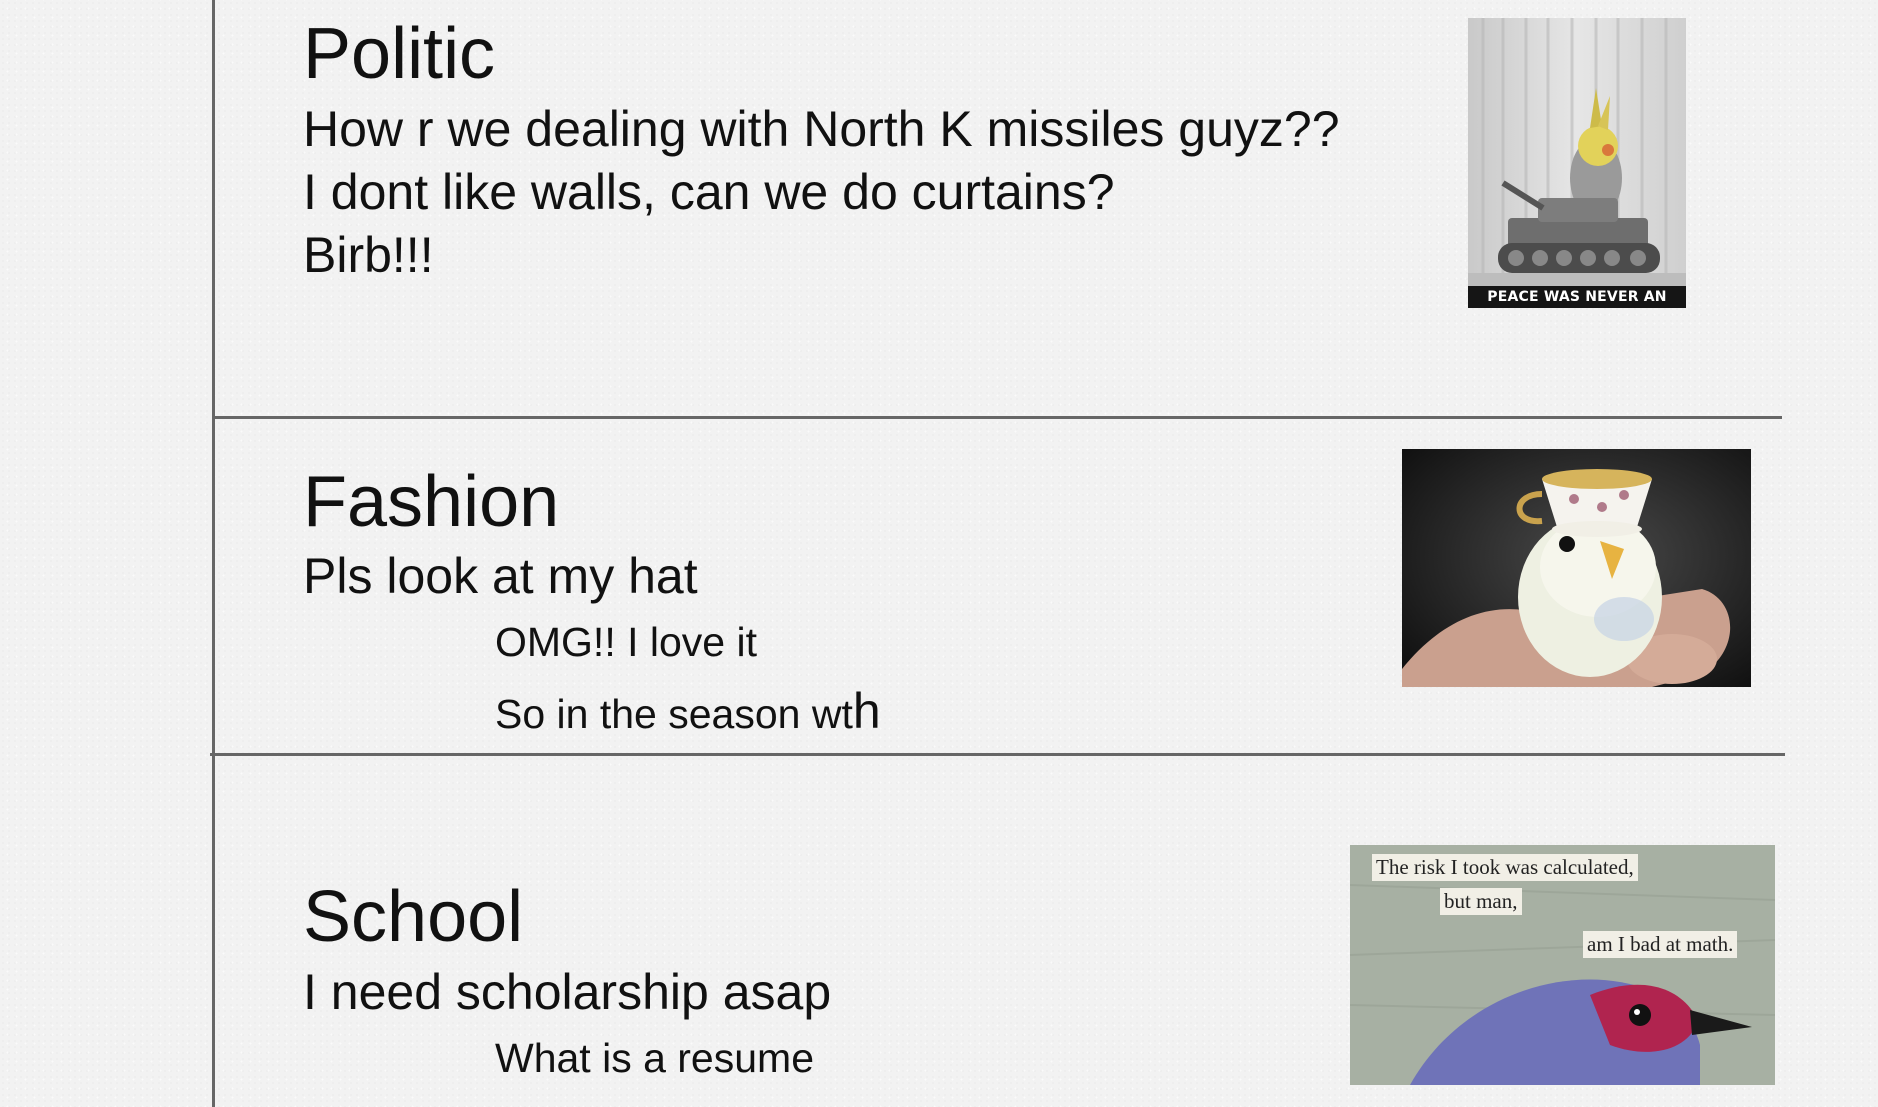  What do you see at coordinates (1576, 568) in the screenshot?
I see `budgie-teacup-hat-image` at bounding box center [1576, 568].